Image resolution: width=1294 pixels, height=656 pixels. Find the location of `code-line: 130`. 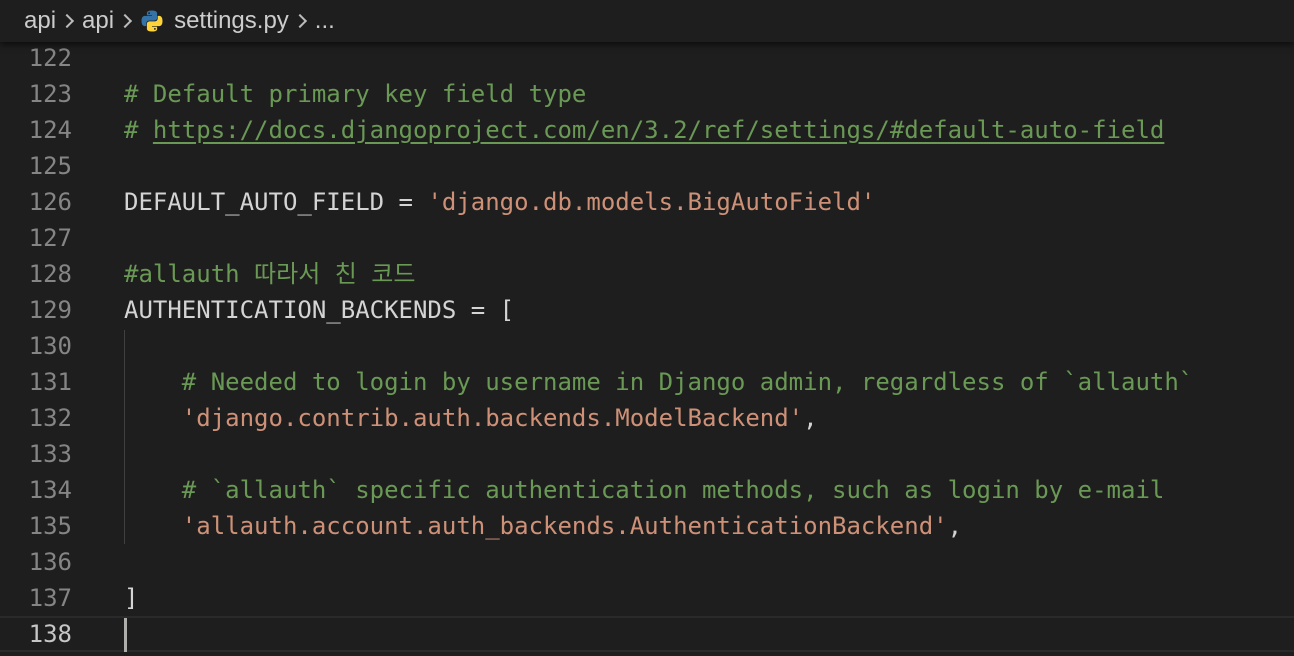

code-line: 130 is located at coordinates (647, 346).